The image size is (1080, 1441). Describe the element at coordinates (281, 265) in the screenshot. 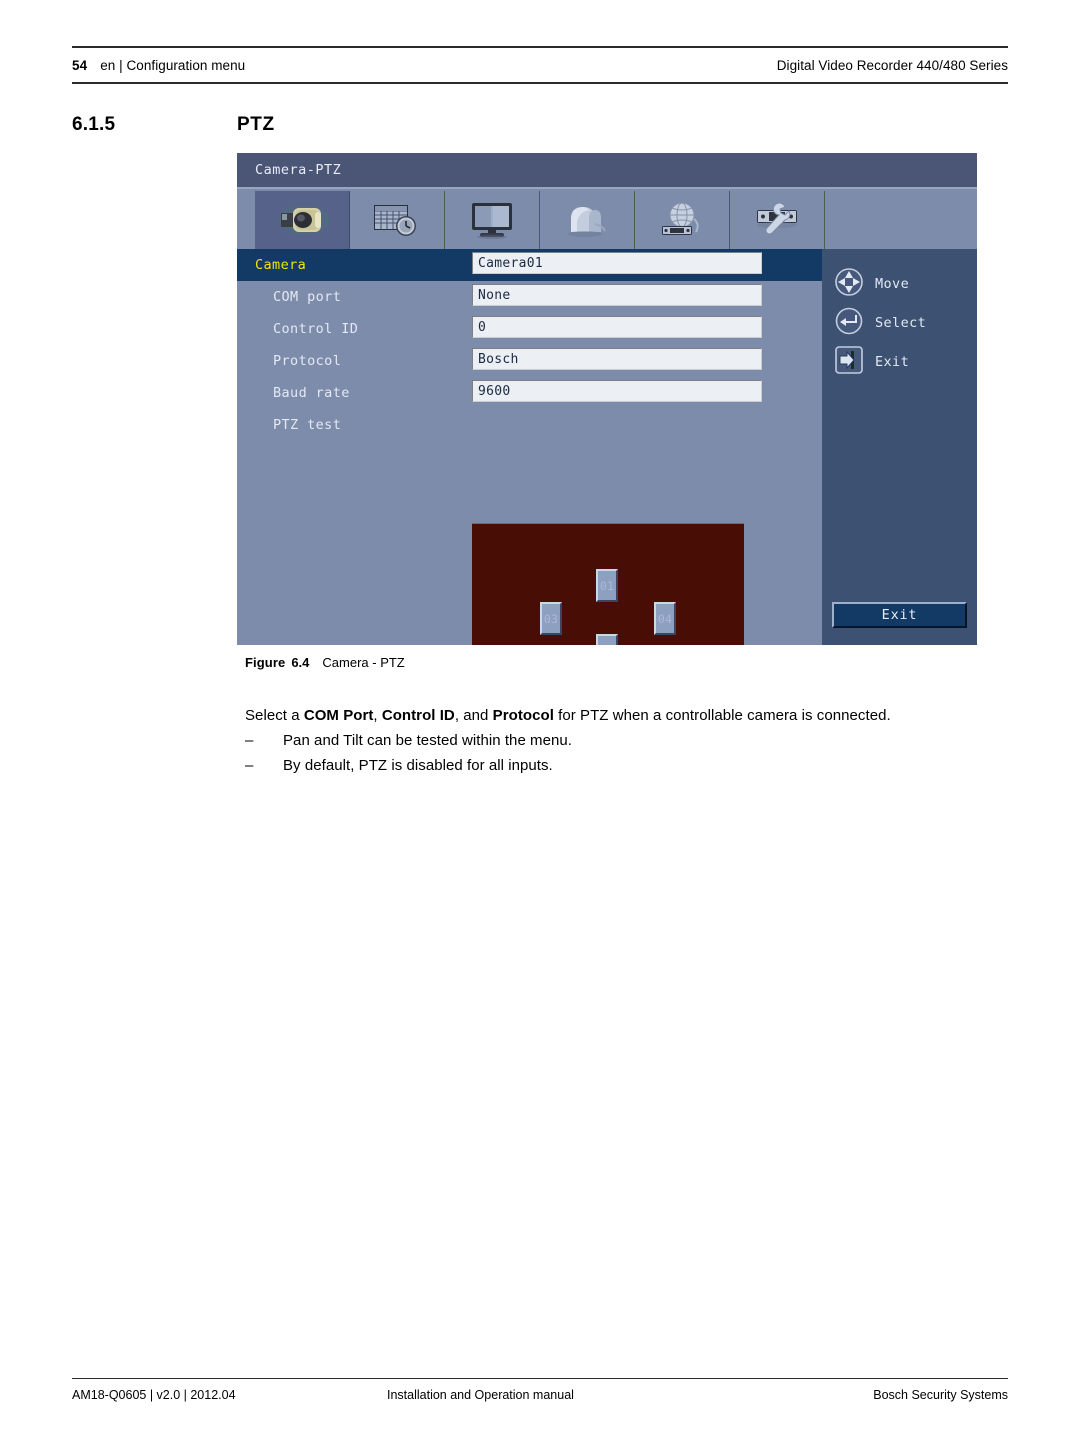

I see `row-label: Camera` at that location.